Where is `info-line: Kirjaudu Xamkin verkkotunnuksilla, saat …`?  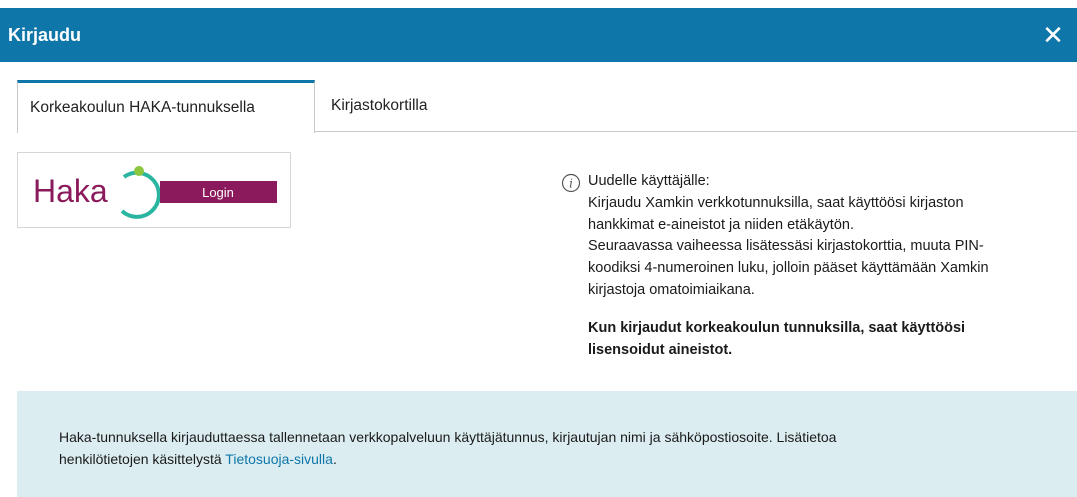 info-line: Kirjaudu Xamkin verkkotunnuksilla, saat … is located at coordinates (776, 202).